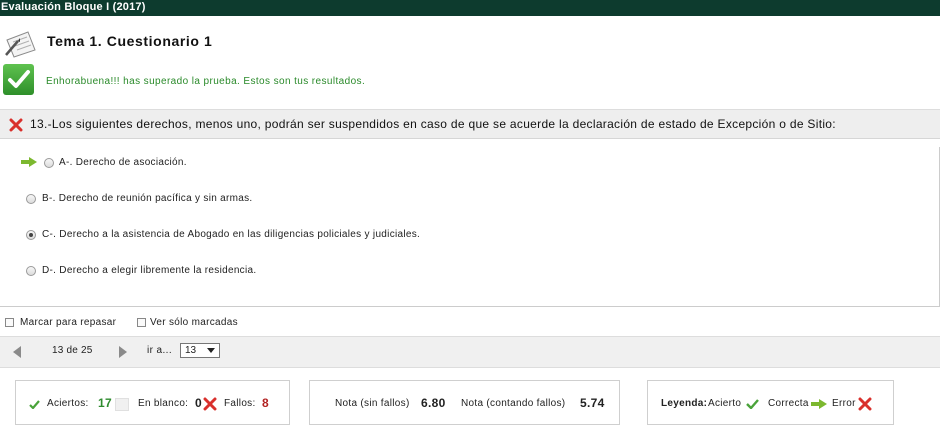  Describe the element at coordinates (194, 322) in the screenshot. I see `show-marked-label: Ver sólo marcadas` at that location.